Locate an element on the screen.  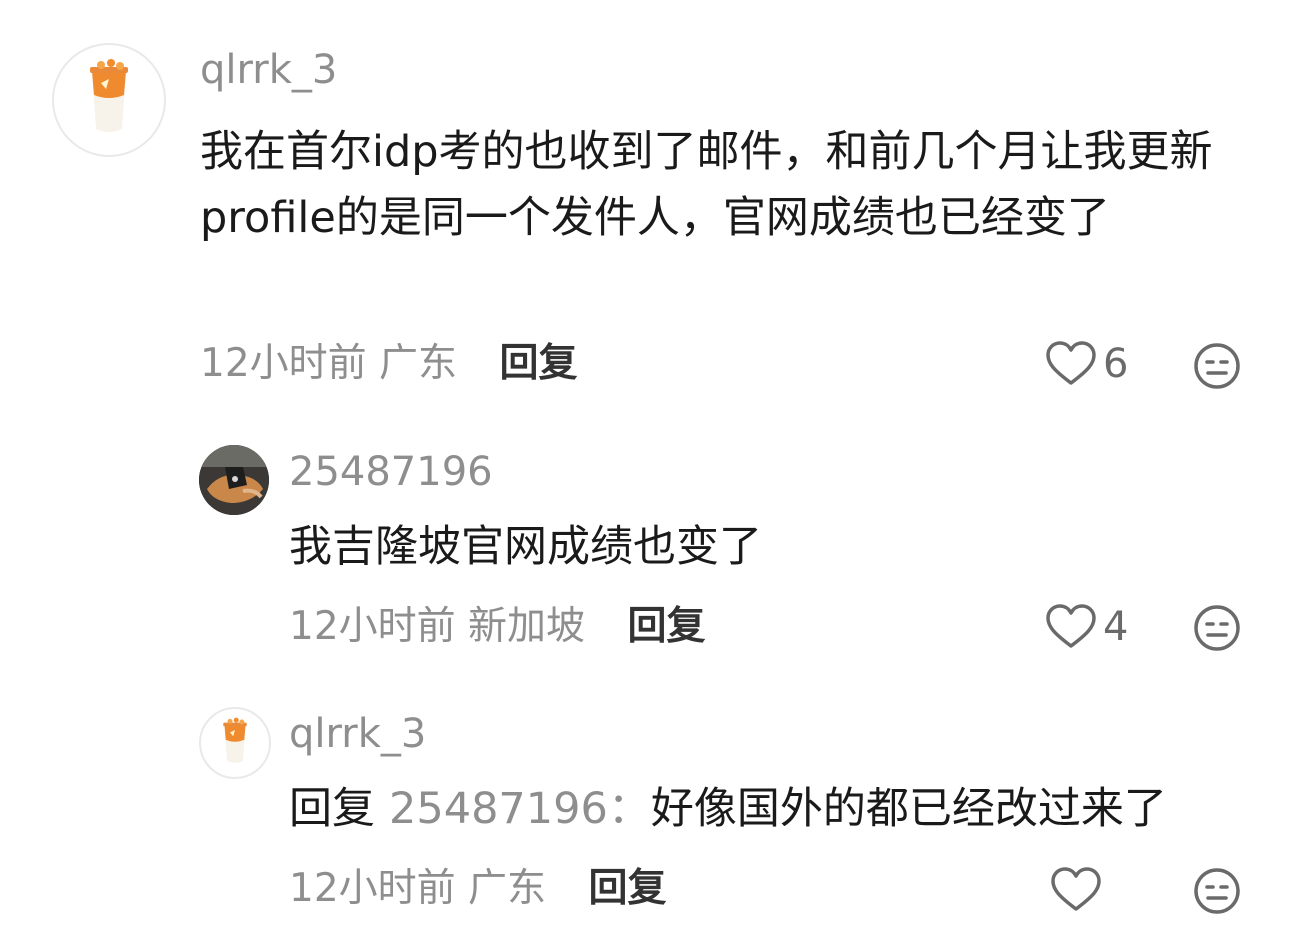
emoji-react-button is located at coordinates (1217, 893).